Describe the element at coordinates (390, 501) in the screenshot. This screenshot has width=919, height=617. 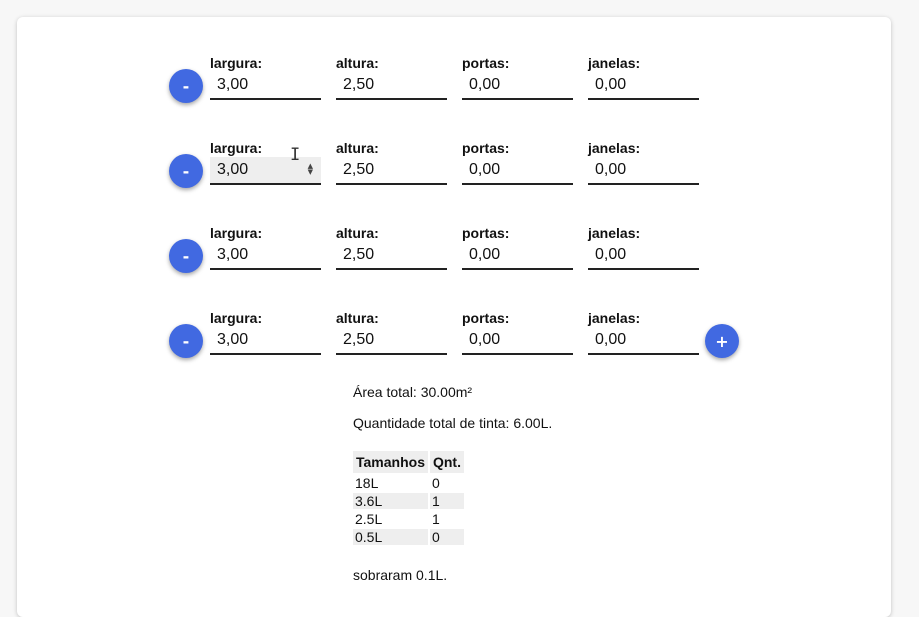
I see `size-cell: 3.6L` at that location.